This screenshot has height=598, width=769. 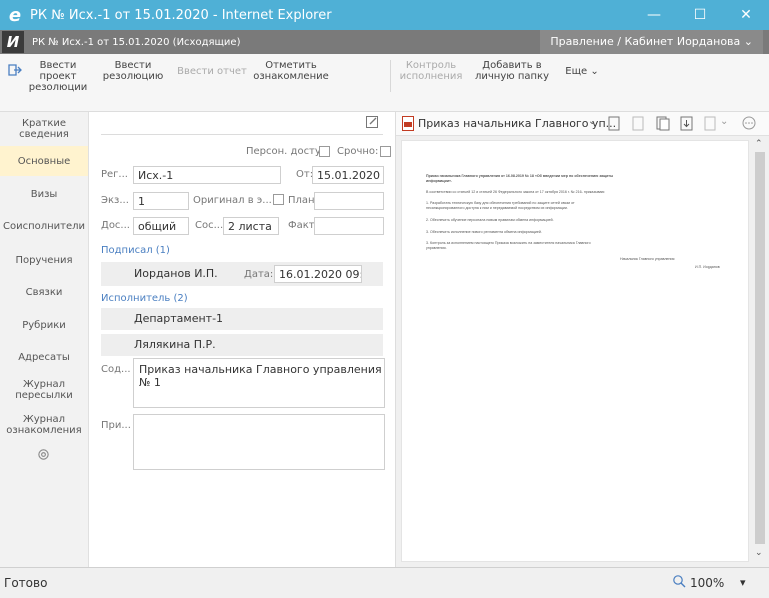 What do you see at coordinates (44, 419) in the screenshot?
I see `nav-label: Журнал` at bounding box center [44, 419].